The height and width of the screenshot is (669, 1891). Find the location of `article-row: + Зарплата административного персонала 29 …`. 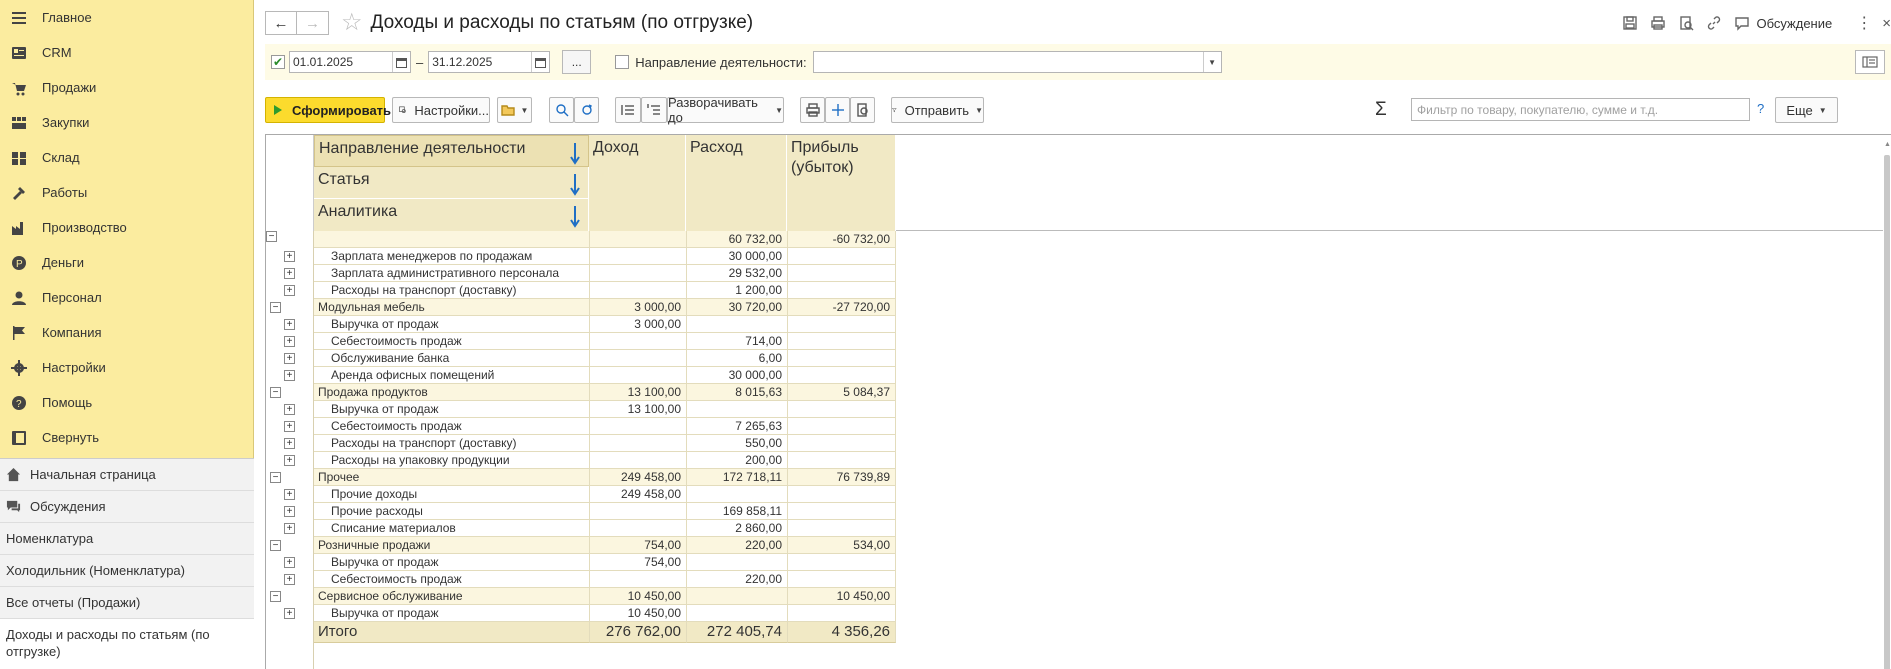

article-row: + Зарплата административного персонала 29 … is located at coordinates (581, 273).